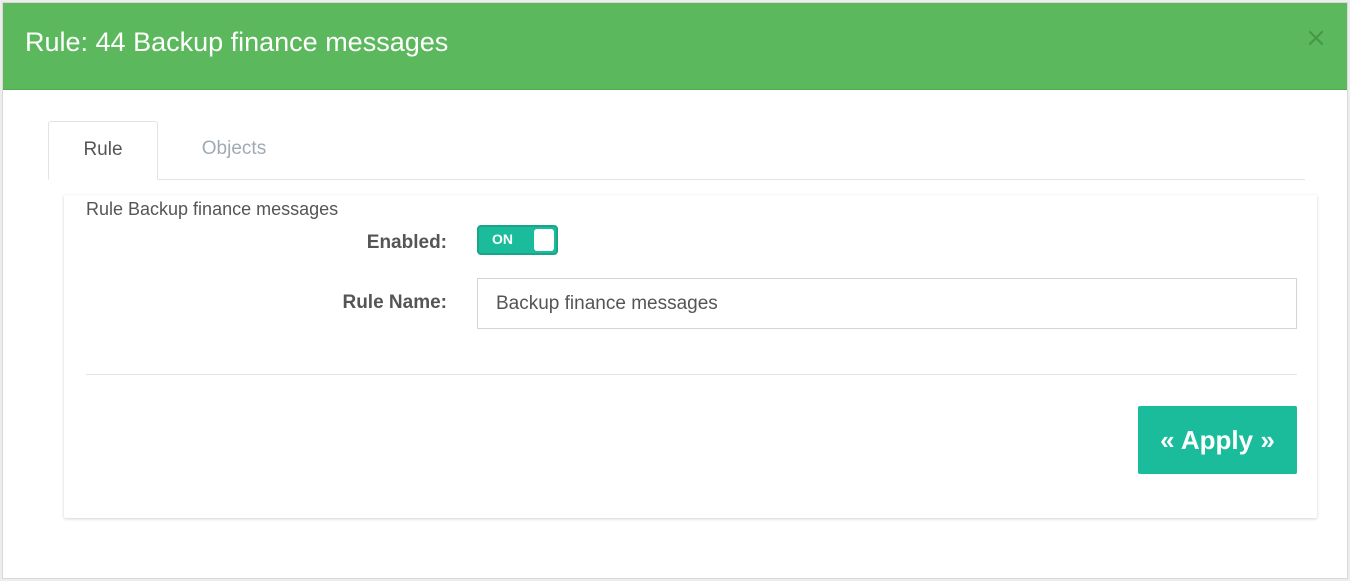 Image resolution: width=1350 pixels, height=581 pixels. Describe the element at coordinates (1217, 440) in the screenshot. I see `apply-button: « Apply »` at that location.